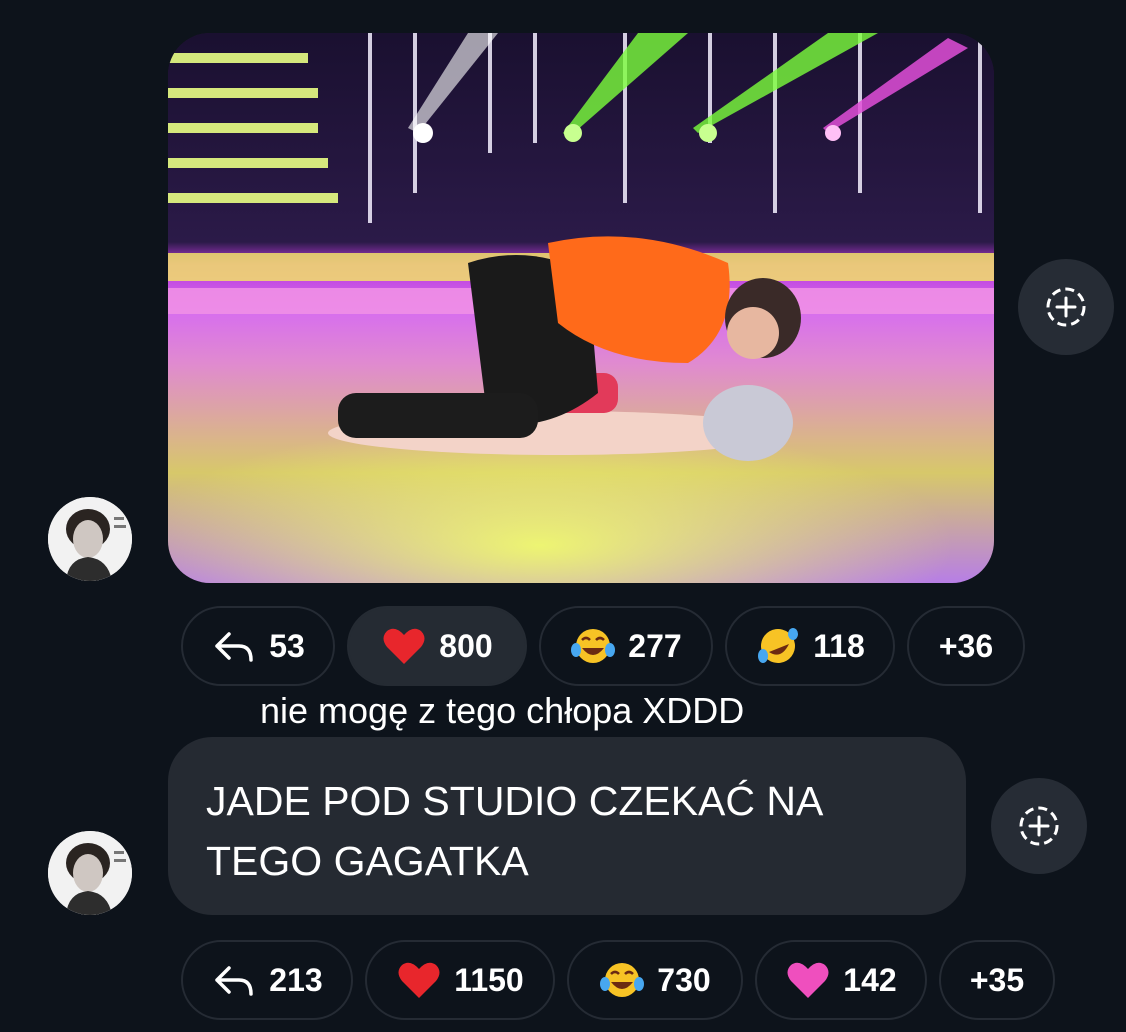 Image resolution: width=1126 pixels, height=1032 pixels. Describe the element at coordinates (684, 979) in the screenshot. I see `reaction-count: 730` at that location.